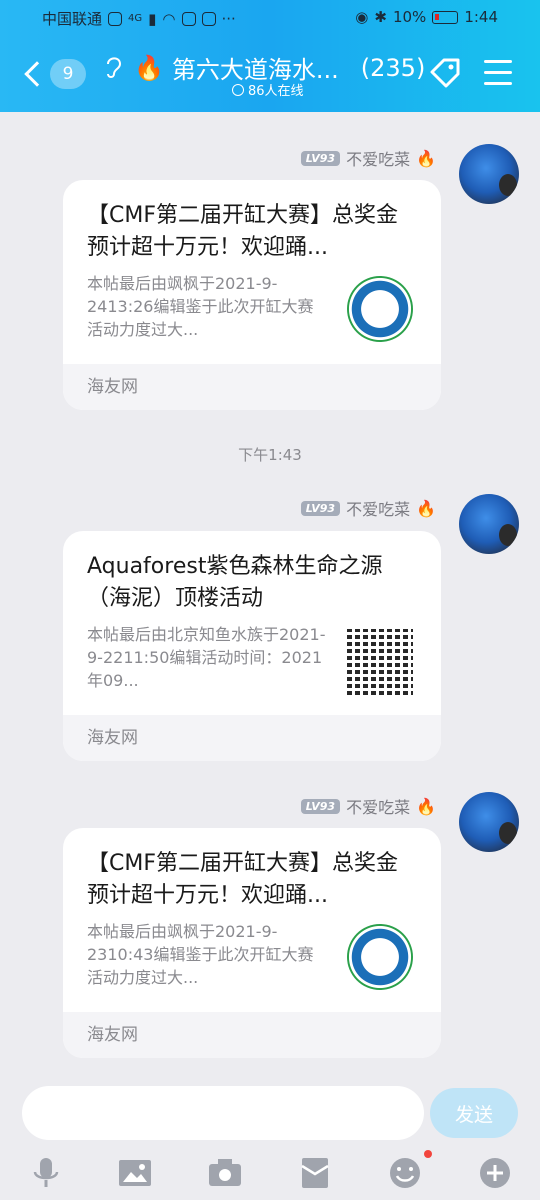  I want to click on network-label: 4G, so click(135, 18).